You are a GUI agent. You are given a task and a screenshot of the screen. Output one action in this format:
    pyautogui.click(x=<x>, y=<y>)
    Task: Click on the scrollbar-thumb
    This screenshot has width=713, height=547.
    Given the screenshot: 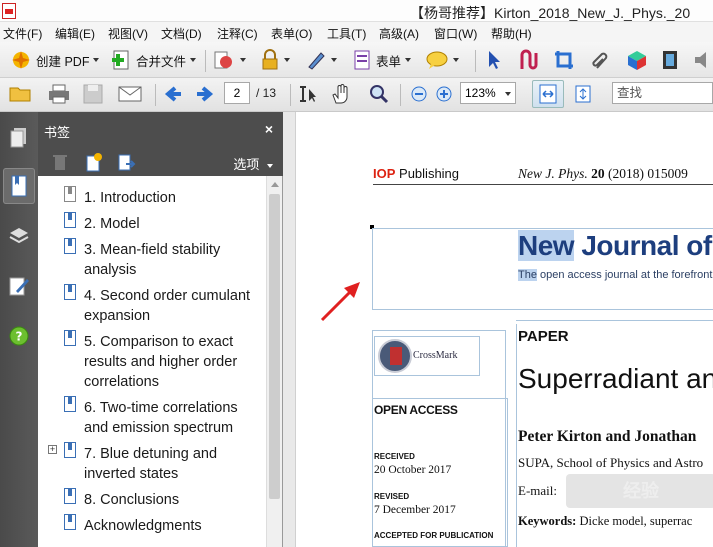 What is the action you would take?
    pyautogui.click(x=274, y=346)
    